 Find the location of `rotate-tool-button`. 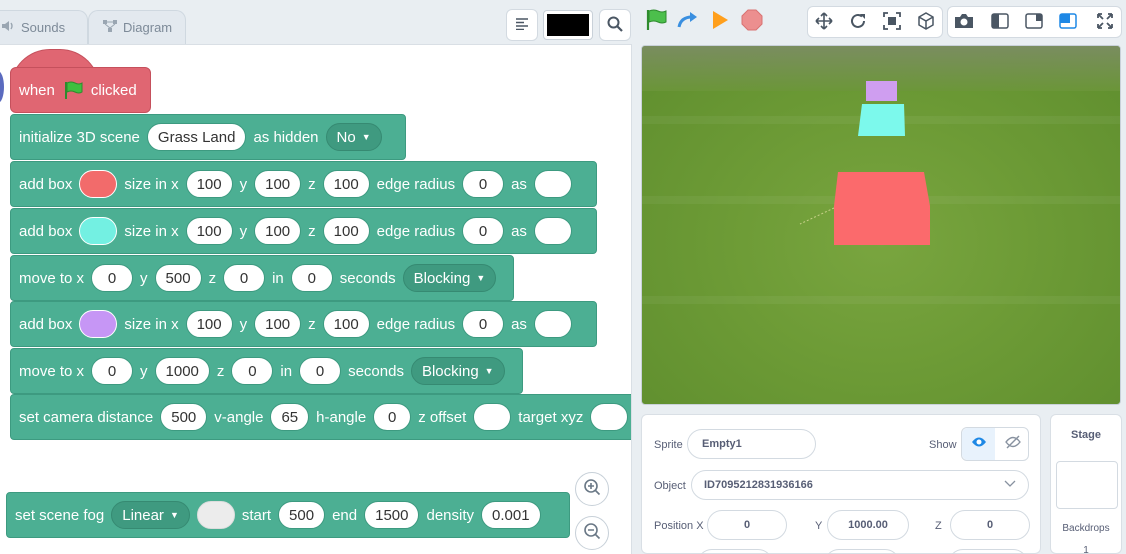

rotate-tool-button is located at coordinates (858, 23).